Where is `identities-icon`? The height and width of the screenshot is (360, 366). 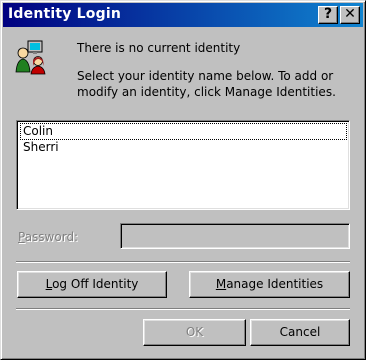
identities-icon is located at coordinates (30, 57).